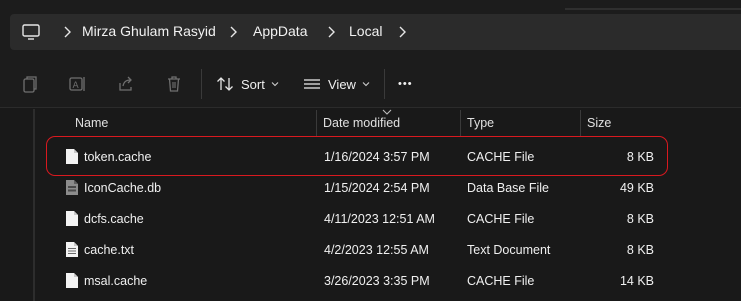 This screenshot has width=741, height=301. Describe the element at coordinates (636, 281) in the screenshot. I see `file-size: 14 KB` at that location.